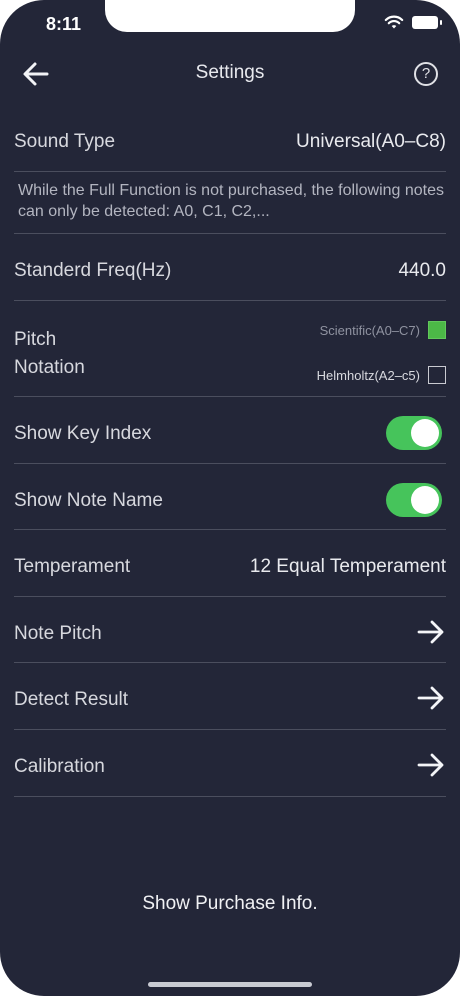 This screenshot has width=460, height=996. What do you see at coordinates (64, 24) in the screenshot?
I see `status-time: 8:11` at bounding box center [64, 24].